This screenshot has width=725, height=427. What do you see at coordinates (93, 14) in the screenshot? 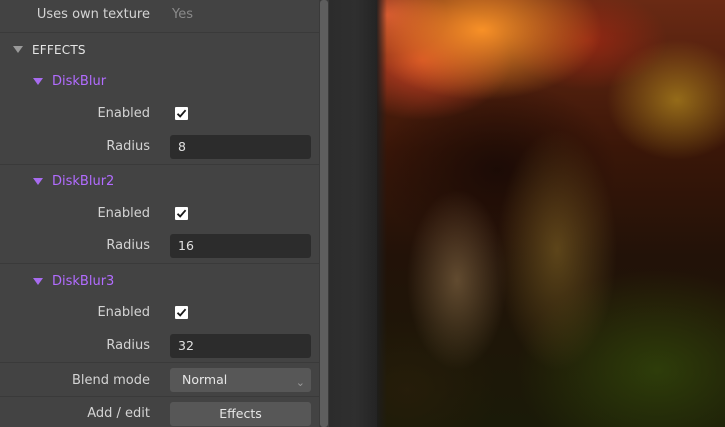
I see `uses-own-texture-label: Uses own texture` at bounding box center [93, 14].